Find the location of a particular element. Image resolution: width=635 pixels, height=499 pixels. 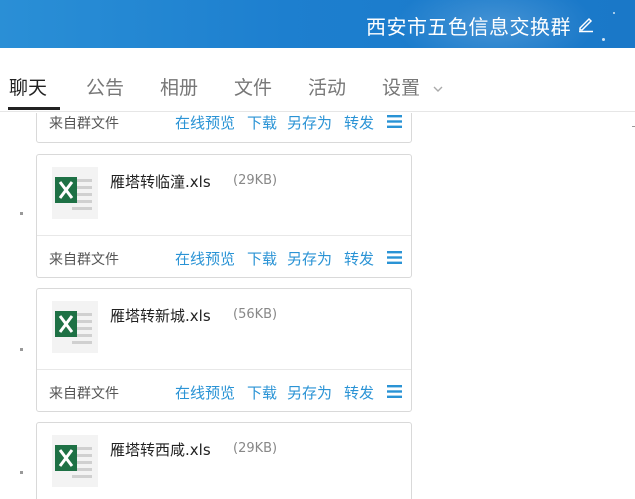

file-card-info: 雁塔转西咸.xls (29KB) is located at coordinates (224, 461).